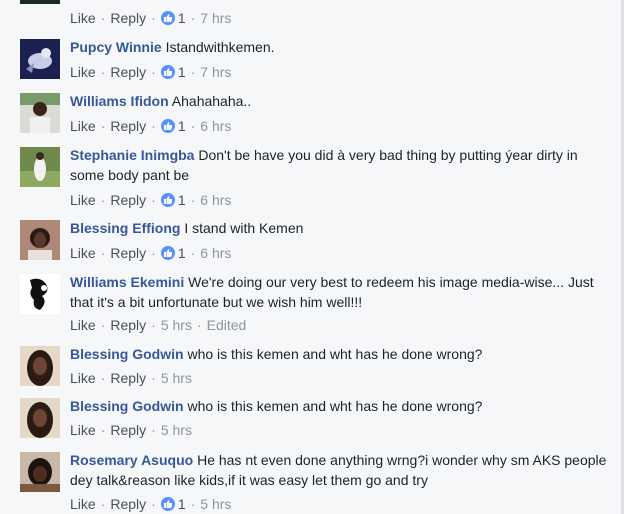 This screenshot has height=514, width=624. I want to click on comment-author: Blessing Effiong, so click(125, 228).